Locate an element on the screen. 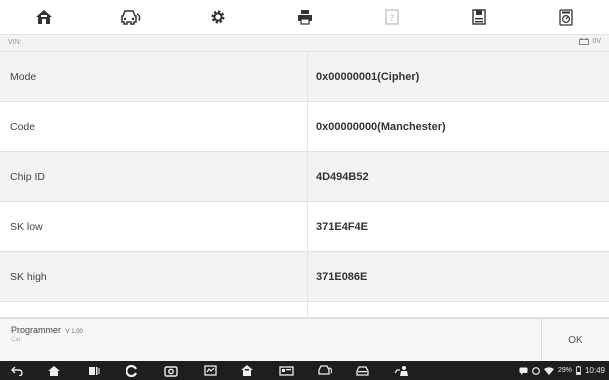 The width and height of the screenshot is (609, 380). clock: 10:49 is located at coordinates (594, 370).